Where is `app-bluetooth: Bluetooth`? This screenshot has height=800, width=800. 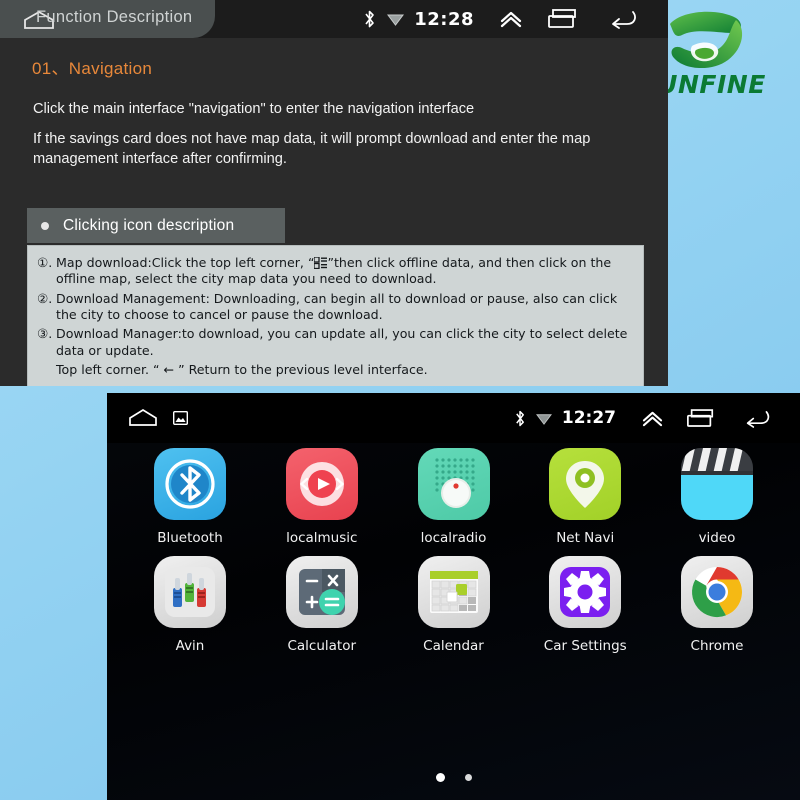
app-bluetooth: Bluetooth is located at coordinates (190, 497).